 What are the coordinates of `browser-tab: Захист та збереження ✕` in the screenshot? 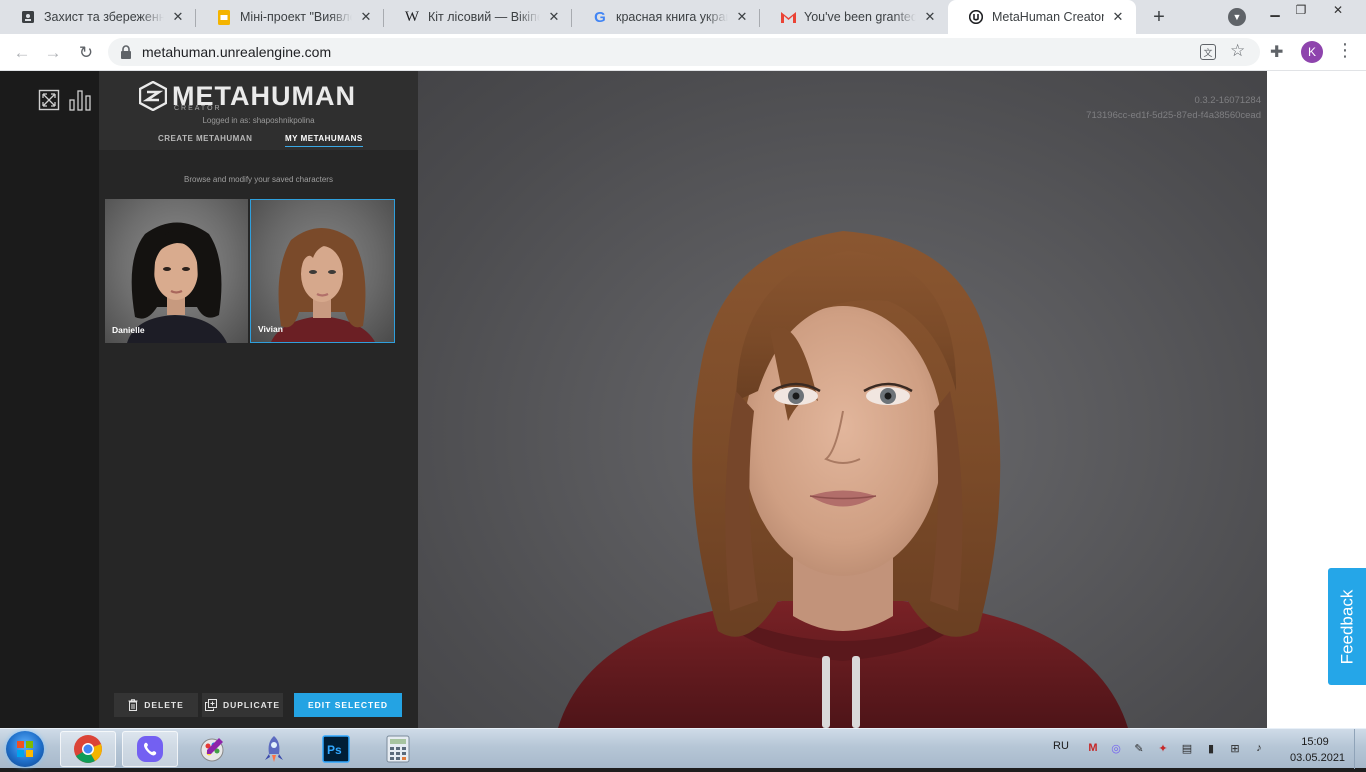 It's located at (98, 17).